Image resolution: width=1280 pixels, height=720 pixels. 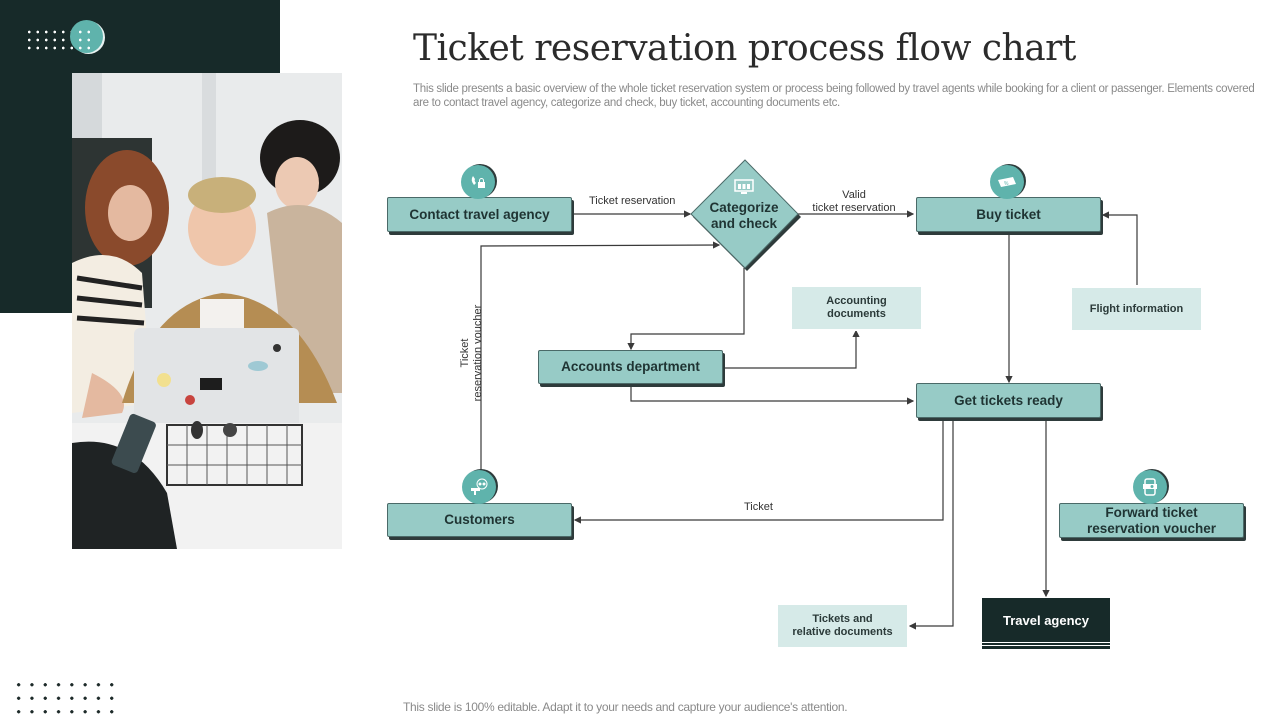 I want to click on node-accounts-department: Accounts department, so click(x=630, y=367).